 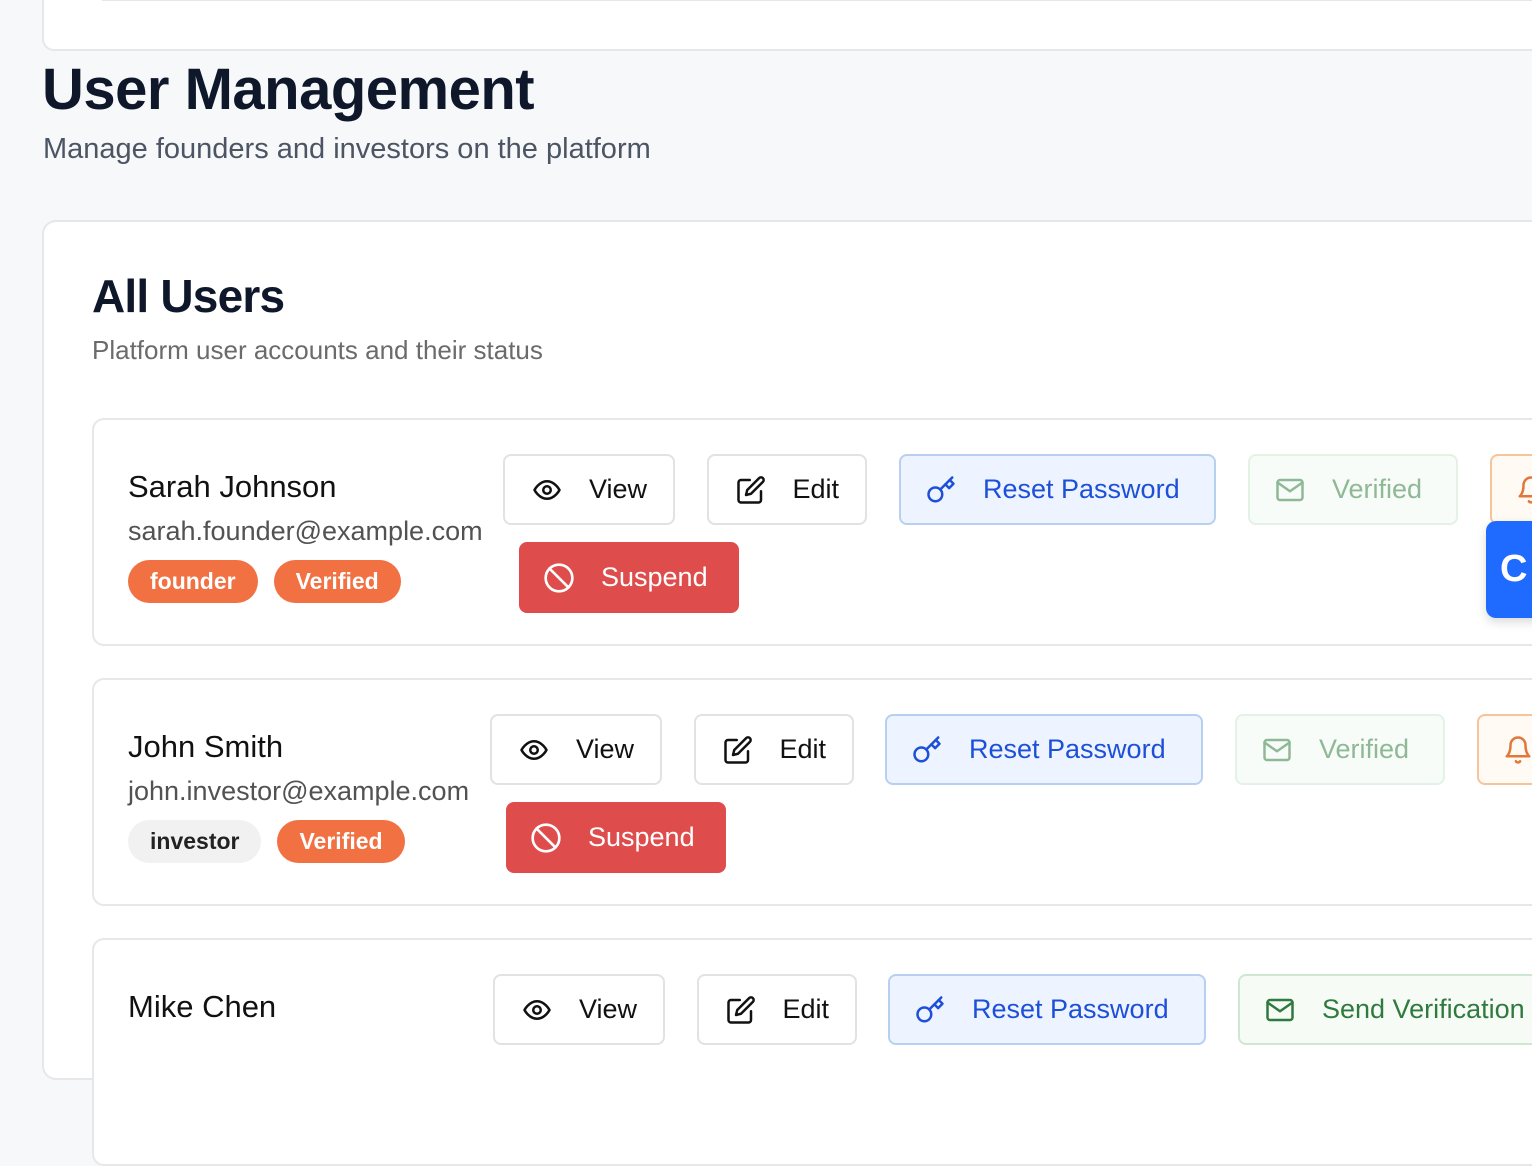 I want to click on send-verification-button: Send Verification, so click(x=1385, y=1009).